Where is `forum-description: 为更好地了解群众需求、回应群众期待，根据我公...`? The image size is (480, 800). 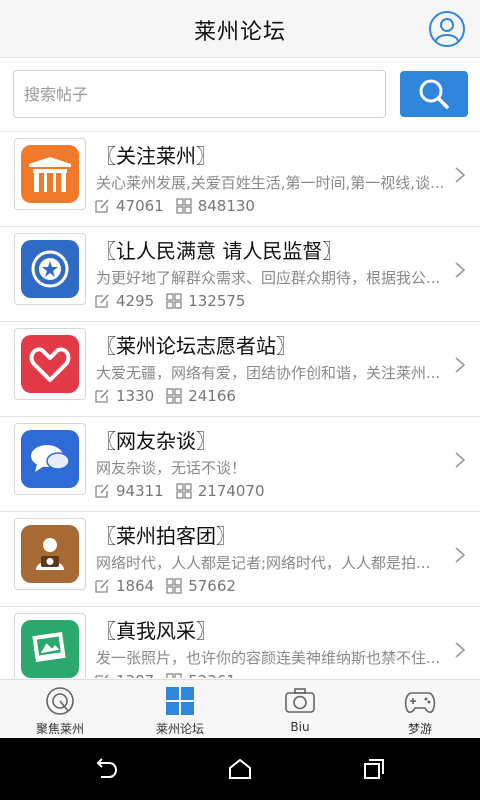
forum-description: 为更好地了解群众需求、回应群众期待，根据我公... is located at coordinates (268, 278).